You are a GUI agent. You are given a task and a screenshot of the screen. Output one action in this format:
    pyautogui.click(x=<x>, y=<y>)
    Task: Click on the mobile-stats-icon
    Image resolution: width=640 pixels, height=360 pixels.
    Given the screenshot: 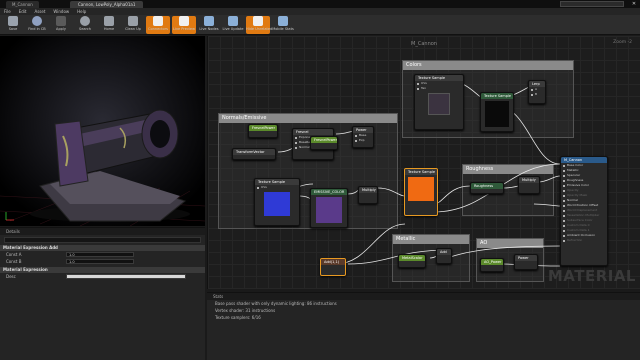 What is the action you would take?
    pyautogui.click(x=283, y=21)
    